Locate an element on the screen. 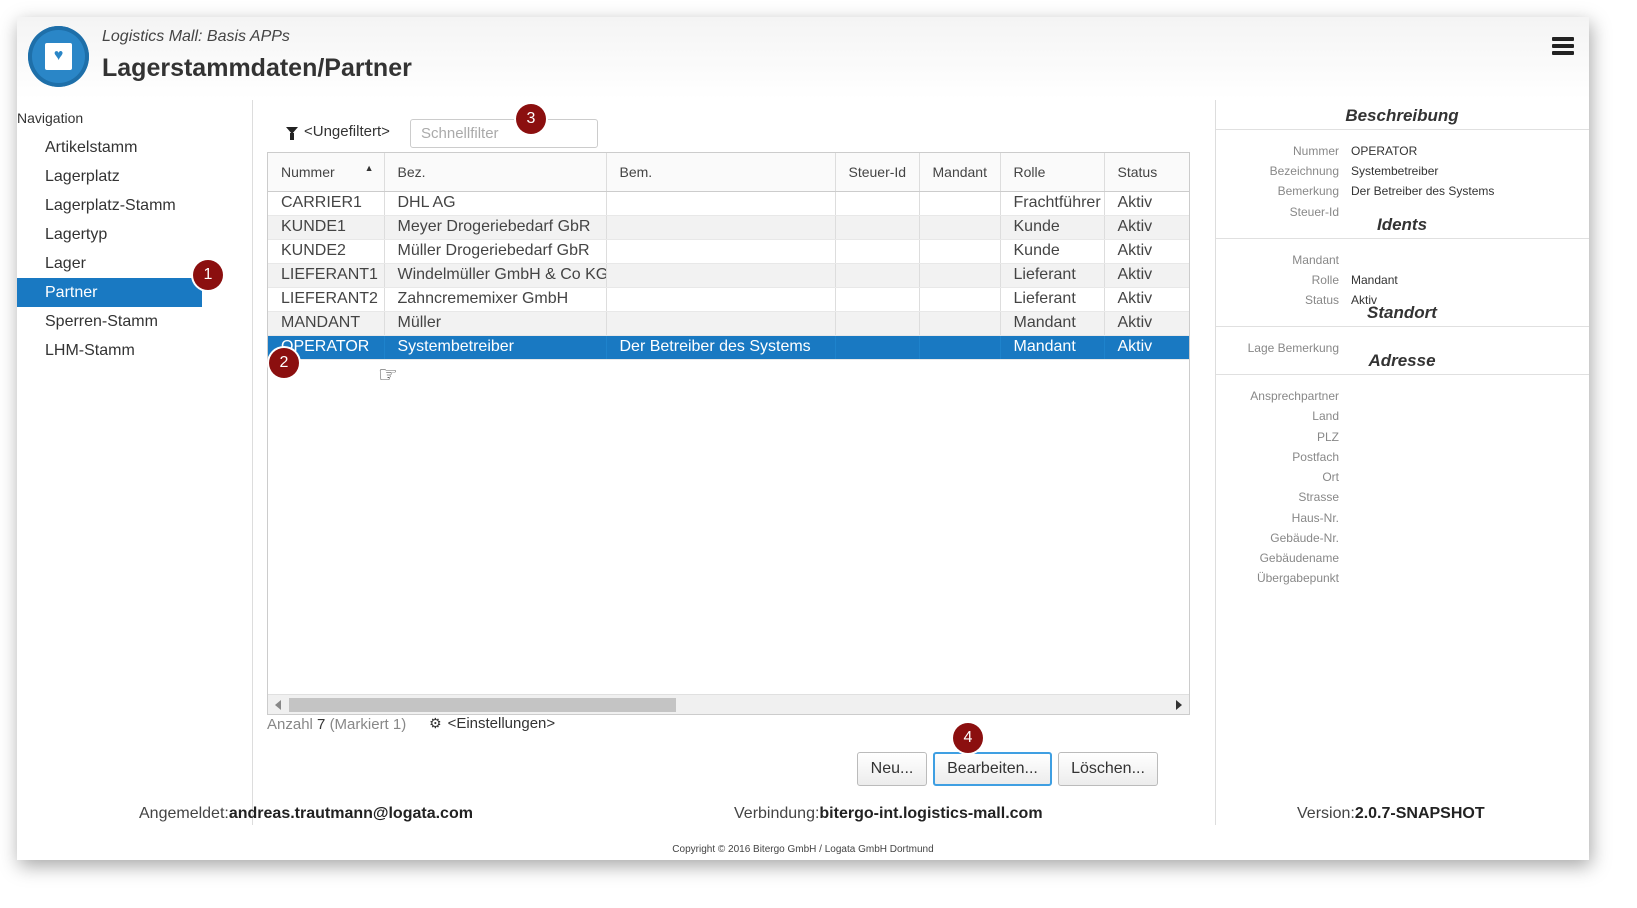  detail-label: Bezeichnung is located at coordinates (1304, 171).